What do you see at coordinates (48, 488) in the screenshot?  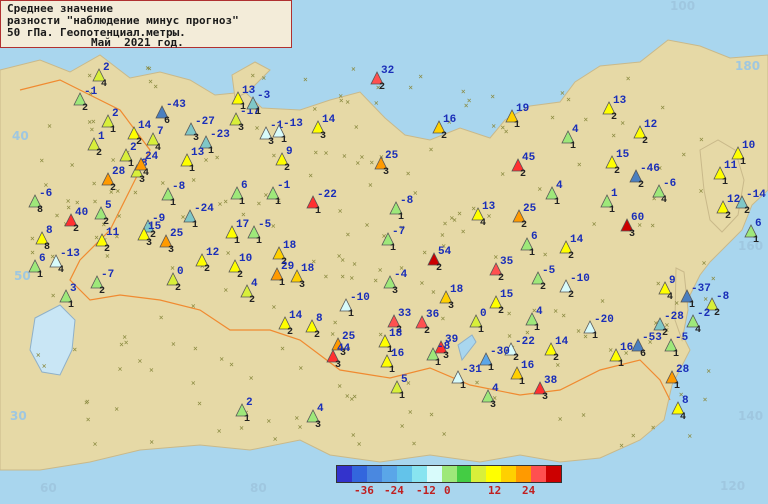 I see `grid-label: 60` at bounding box center [48, 488].